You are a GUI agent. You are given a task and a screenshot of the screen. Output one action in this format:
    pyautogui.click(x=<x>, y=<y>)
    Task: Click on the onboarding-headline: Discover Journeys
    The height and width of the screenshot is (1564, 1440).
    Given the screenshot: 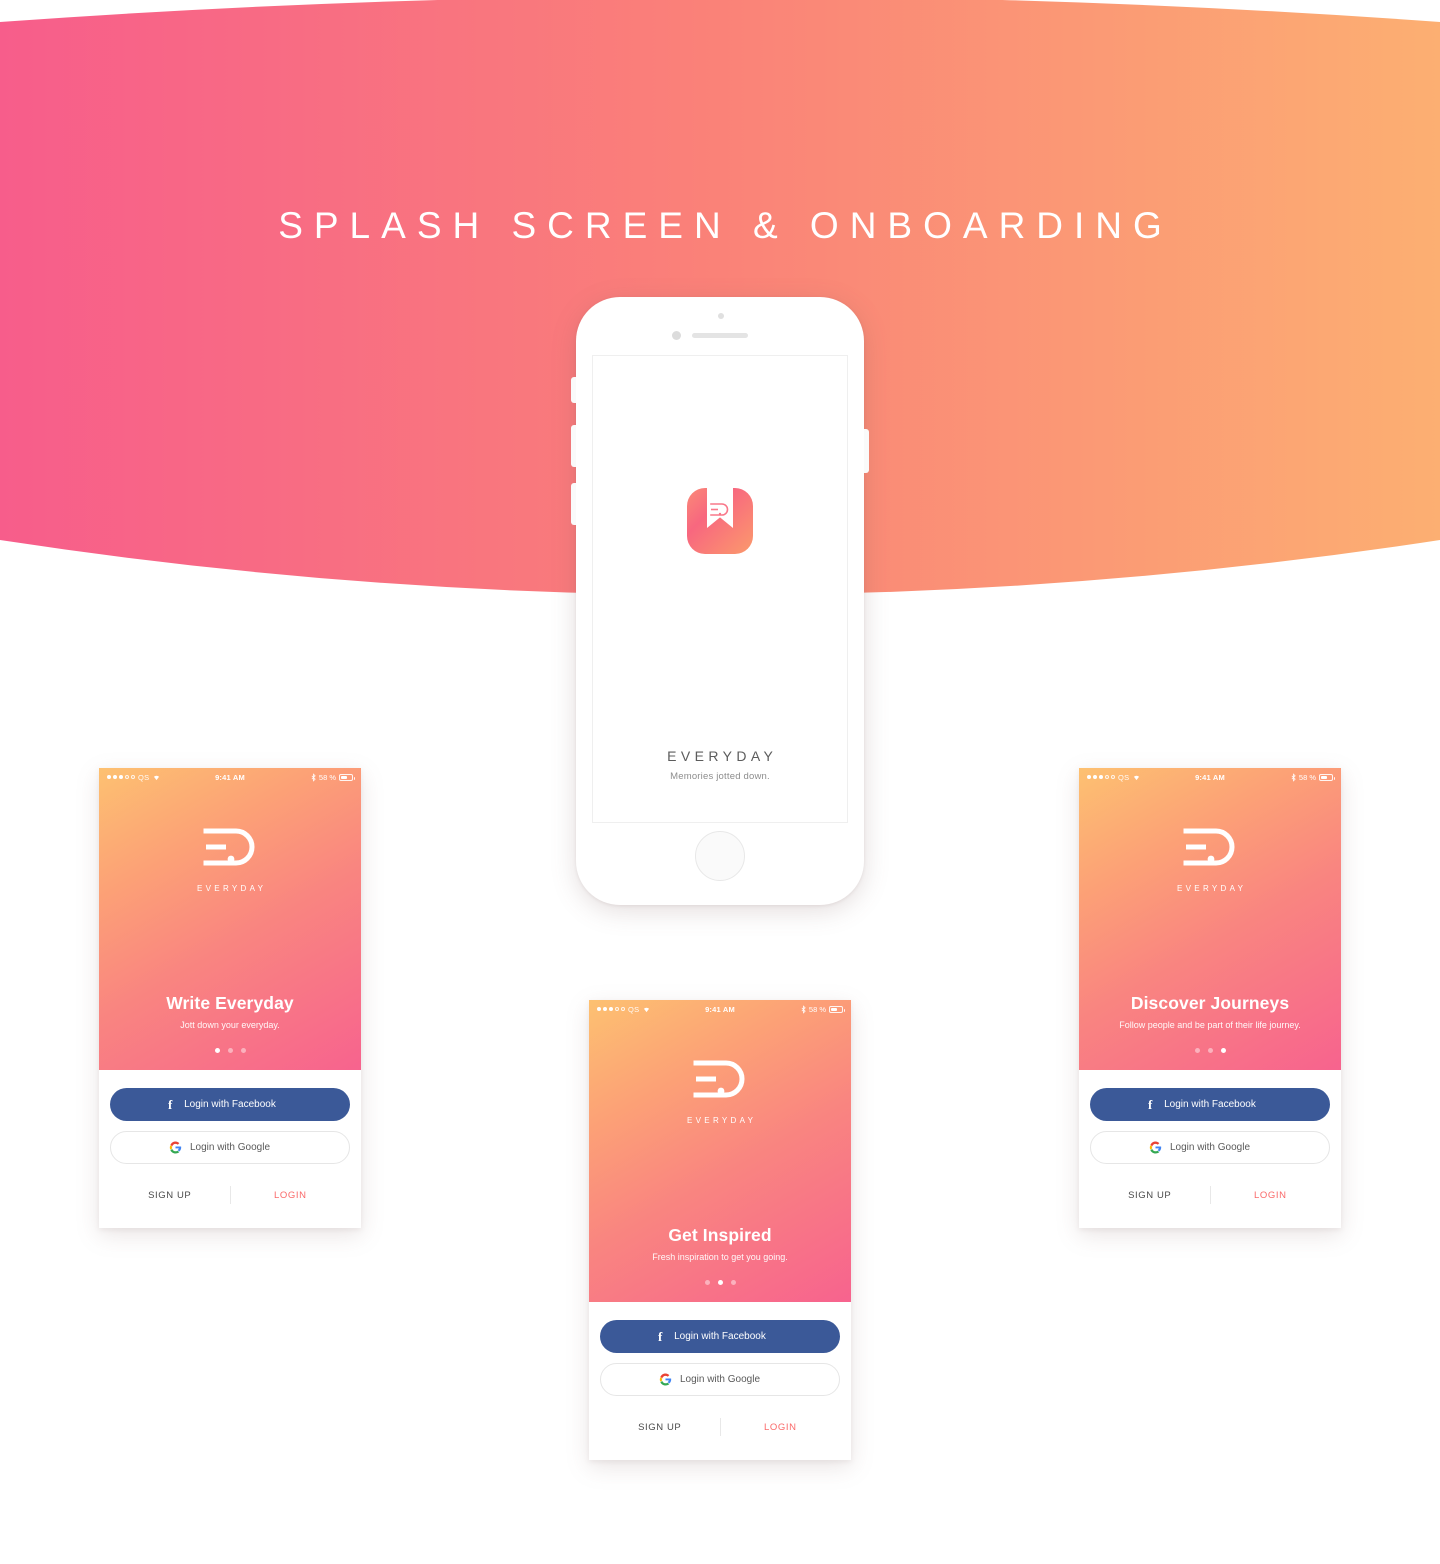 What is the action you would take?
    pyautogui.click(x=1210, y=1003)
    